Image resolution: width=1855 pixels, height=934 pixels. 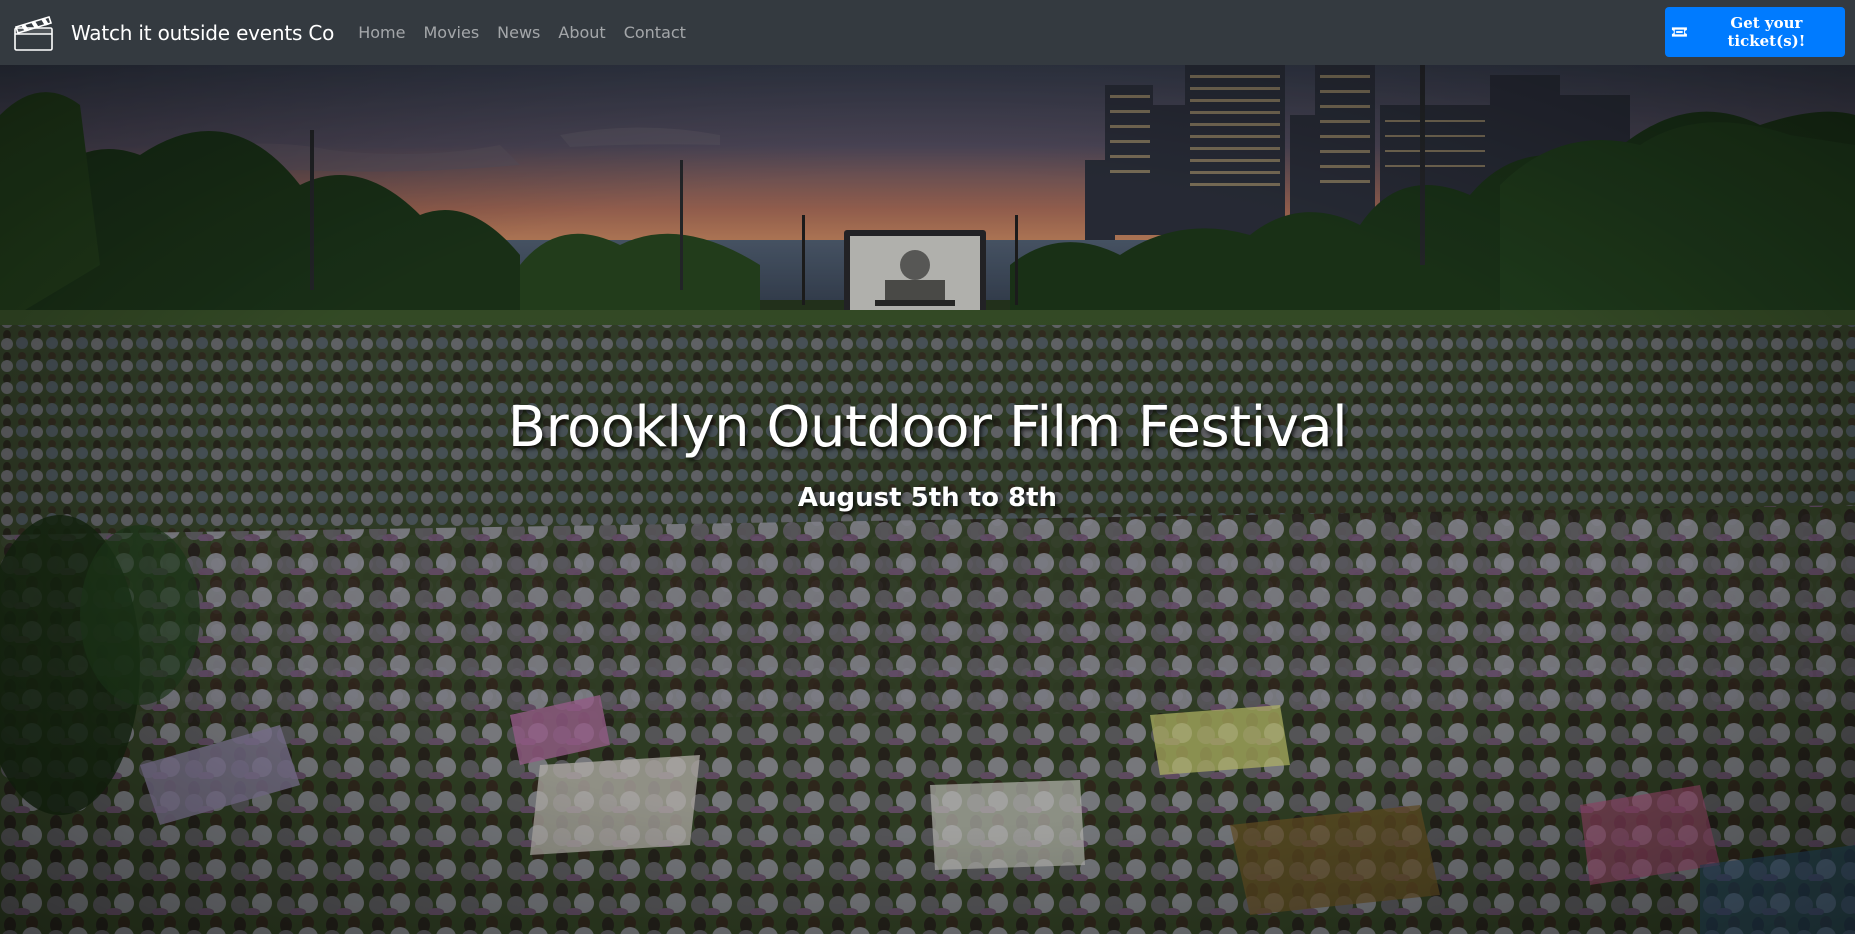 What do you see at coordinates (33, 33) in the screenshot?
I see `clapperboard-icon` at bounding box center [33, 33].